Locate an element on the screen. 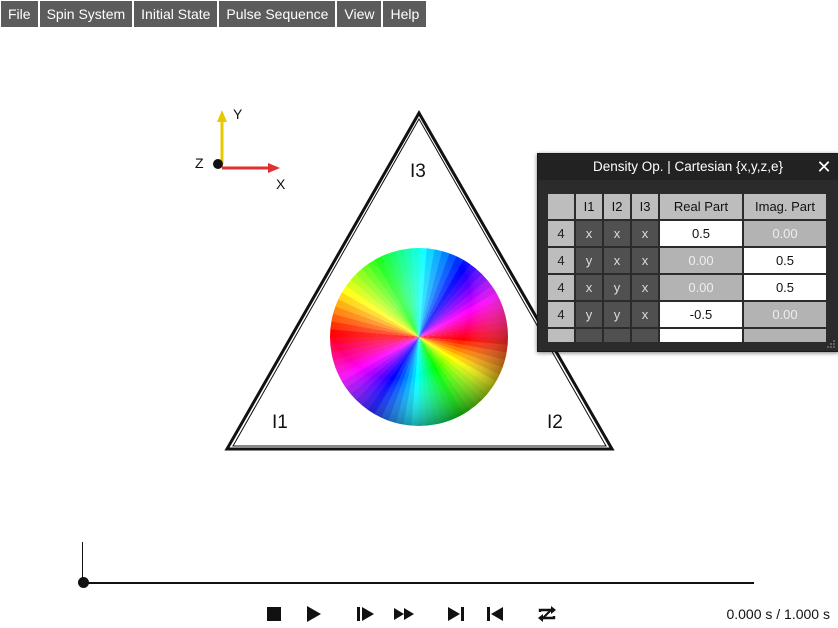 The image size is (838, 628). real-part-cell: 0.5 is located at coordinates (701, 233).